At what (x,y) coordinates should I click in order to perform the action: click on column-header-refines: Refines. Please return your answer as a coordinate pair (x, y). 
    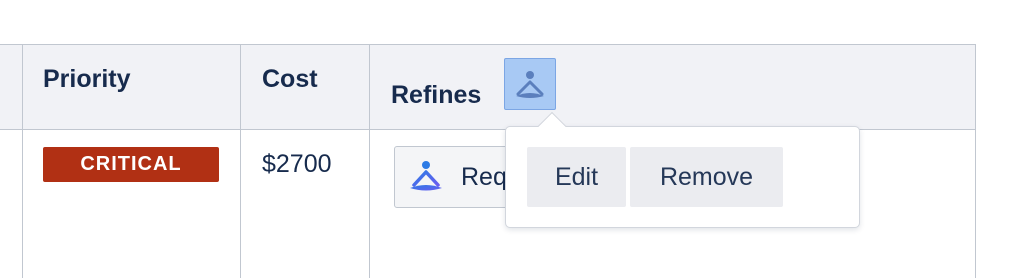
    Looking at the image, I should click on (436, 95).